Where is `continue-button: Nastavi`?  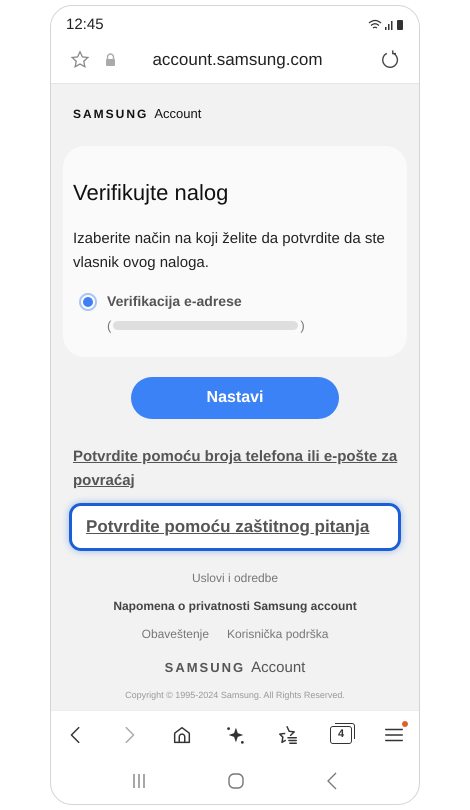
continue-button: Nastavi is located at coordinates (235, 398).